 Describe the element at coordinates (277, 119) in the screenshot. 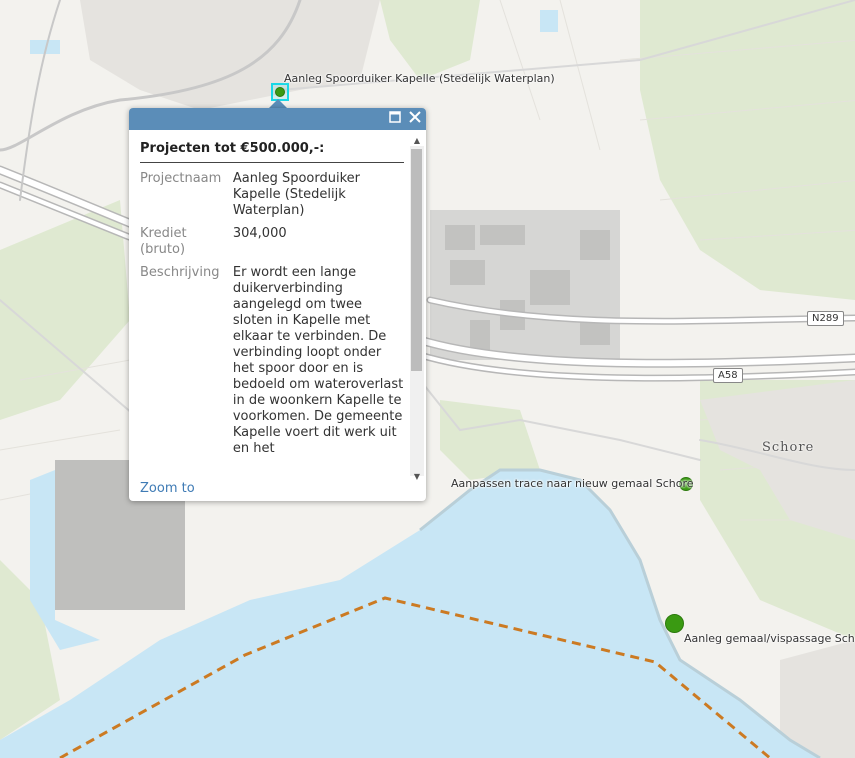

I see `popup-header` at that location.